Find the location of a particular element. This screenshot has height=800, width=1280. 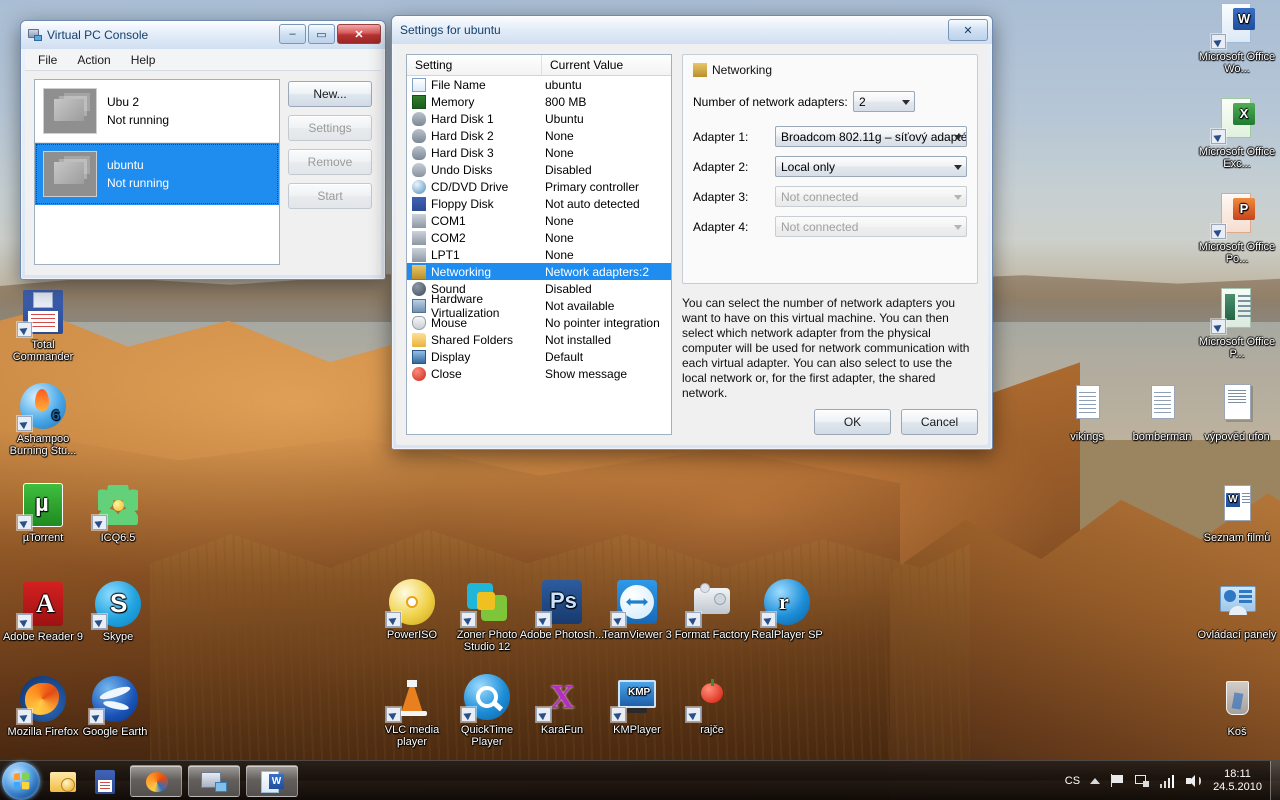

menu-bar: File Action Help is located at coordinates (203, 60).